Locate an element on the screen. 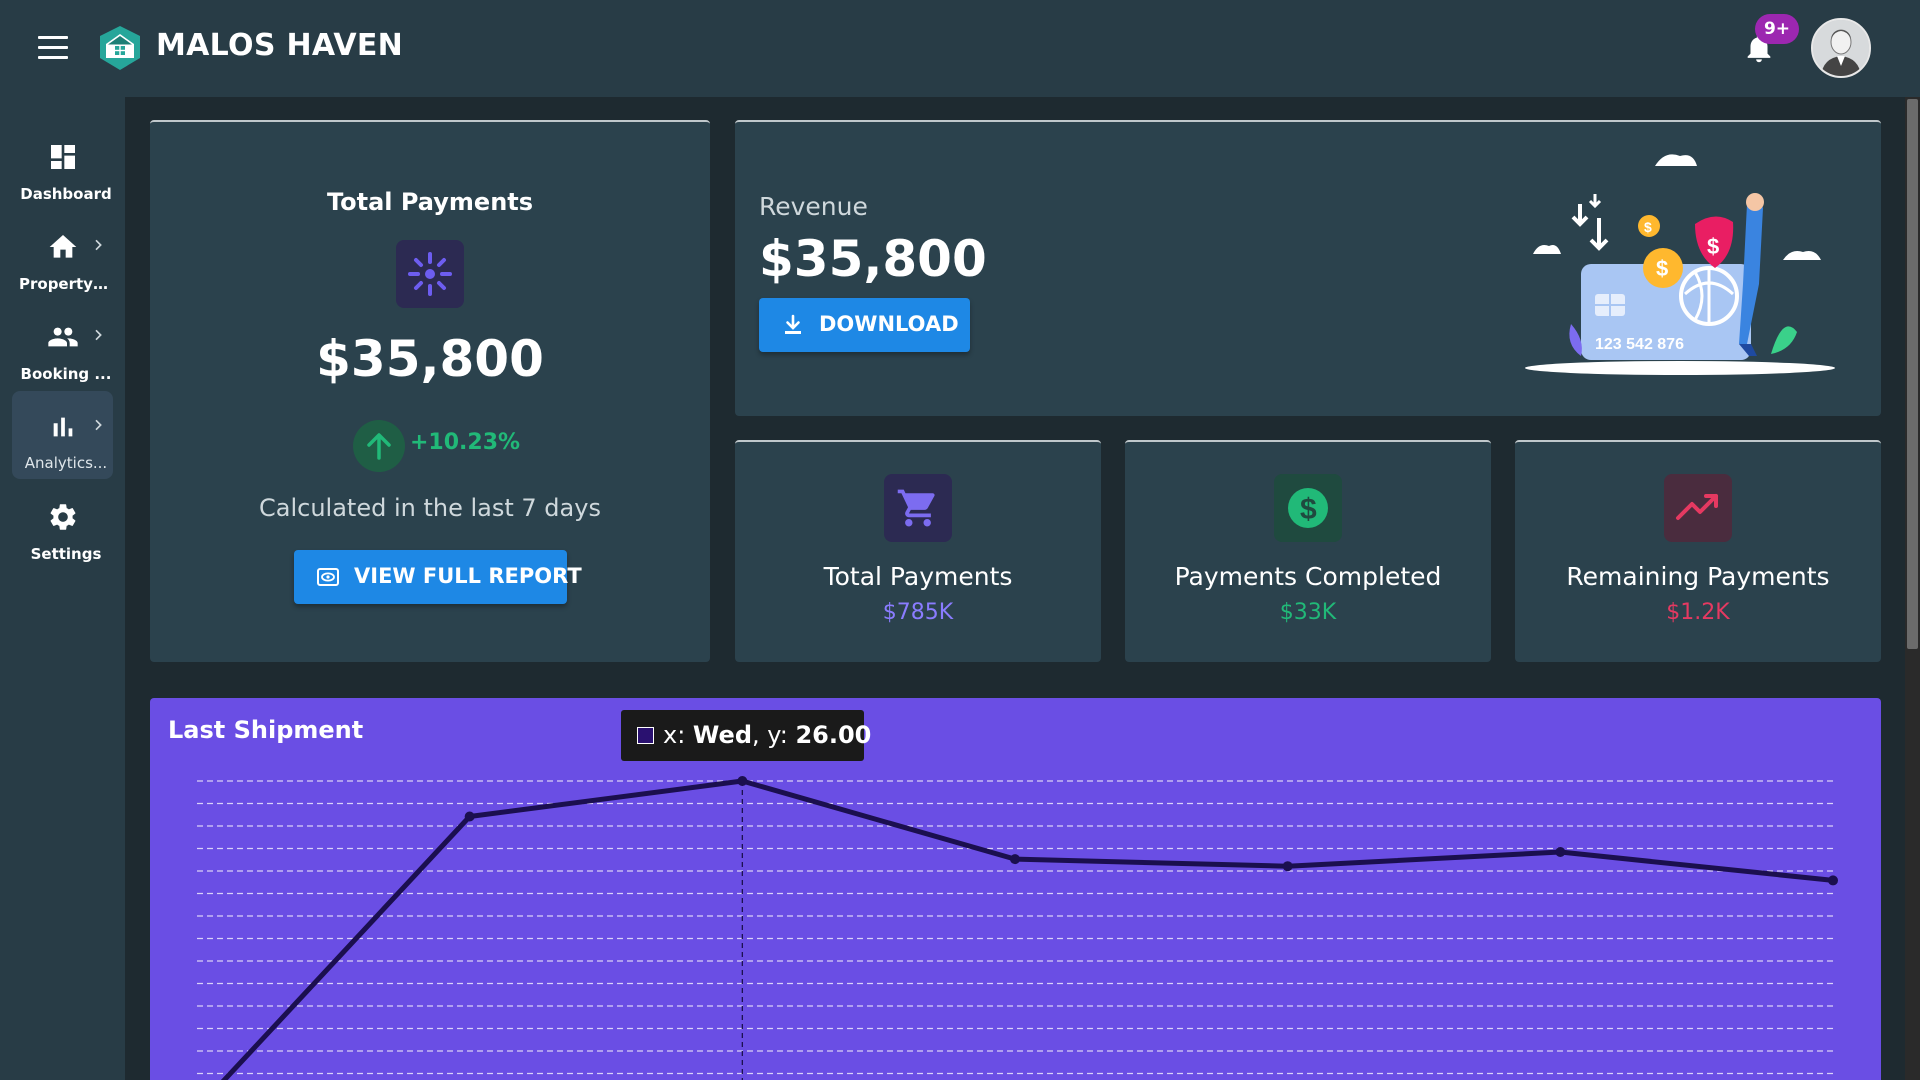 Image resolution: width=1920 pixels, height=1080 pixels. button-label: VIEW FULL REPORT is located at coordinates (468, 576).